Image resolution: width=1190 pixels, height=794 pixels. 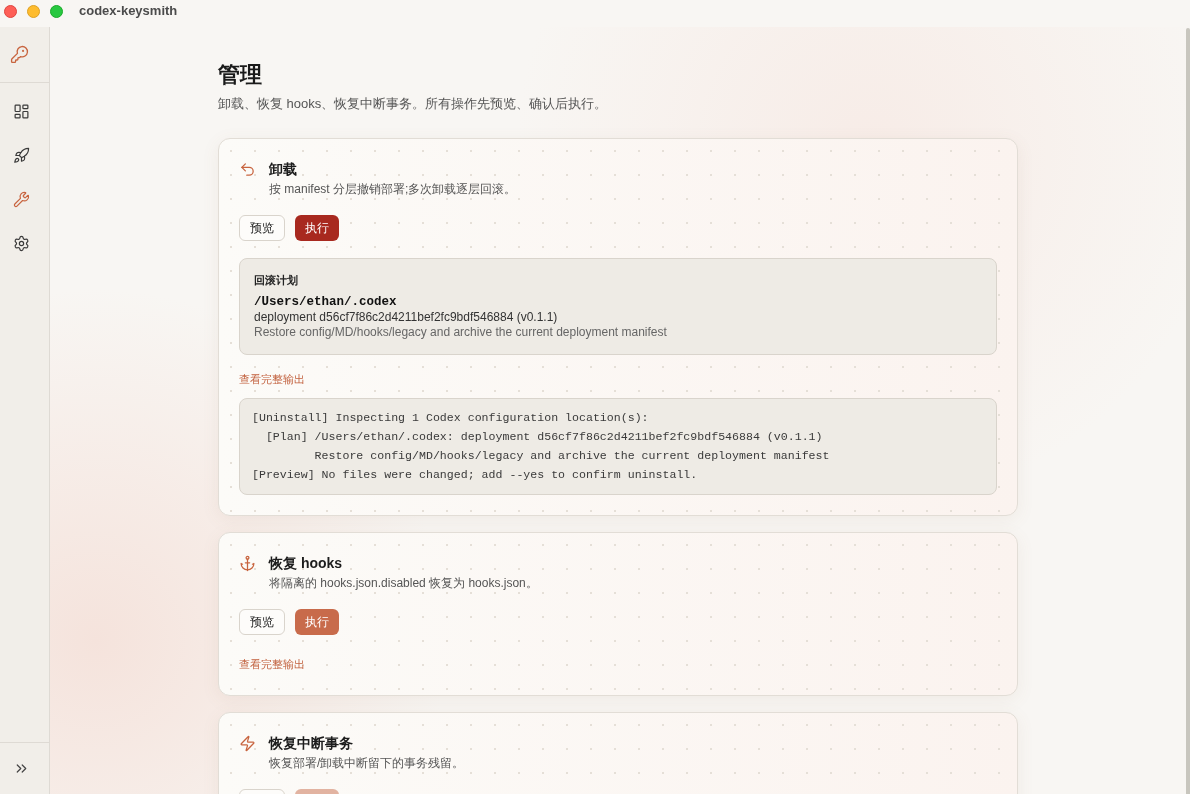 I want to click on plan-title: 回滚计划, so click(x=276, y=280).